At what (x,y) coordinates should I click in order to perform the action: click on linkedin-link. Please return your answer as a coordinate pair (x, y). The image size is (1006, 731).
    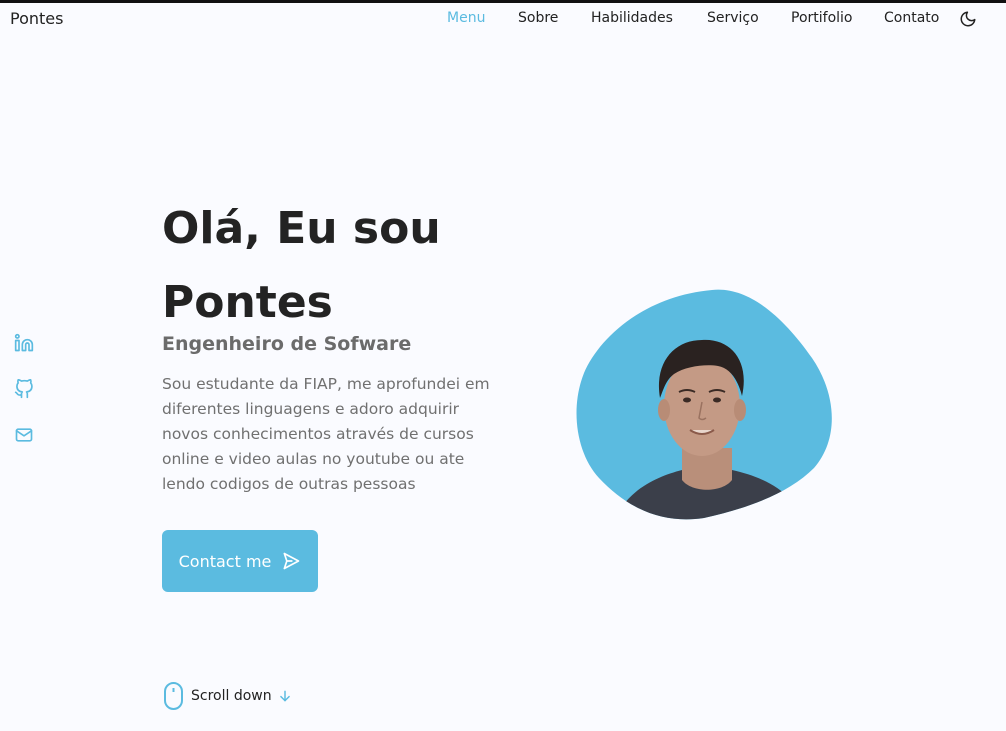
    Looking at the image, I should click on (25, 344).